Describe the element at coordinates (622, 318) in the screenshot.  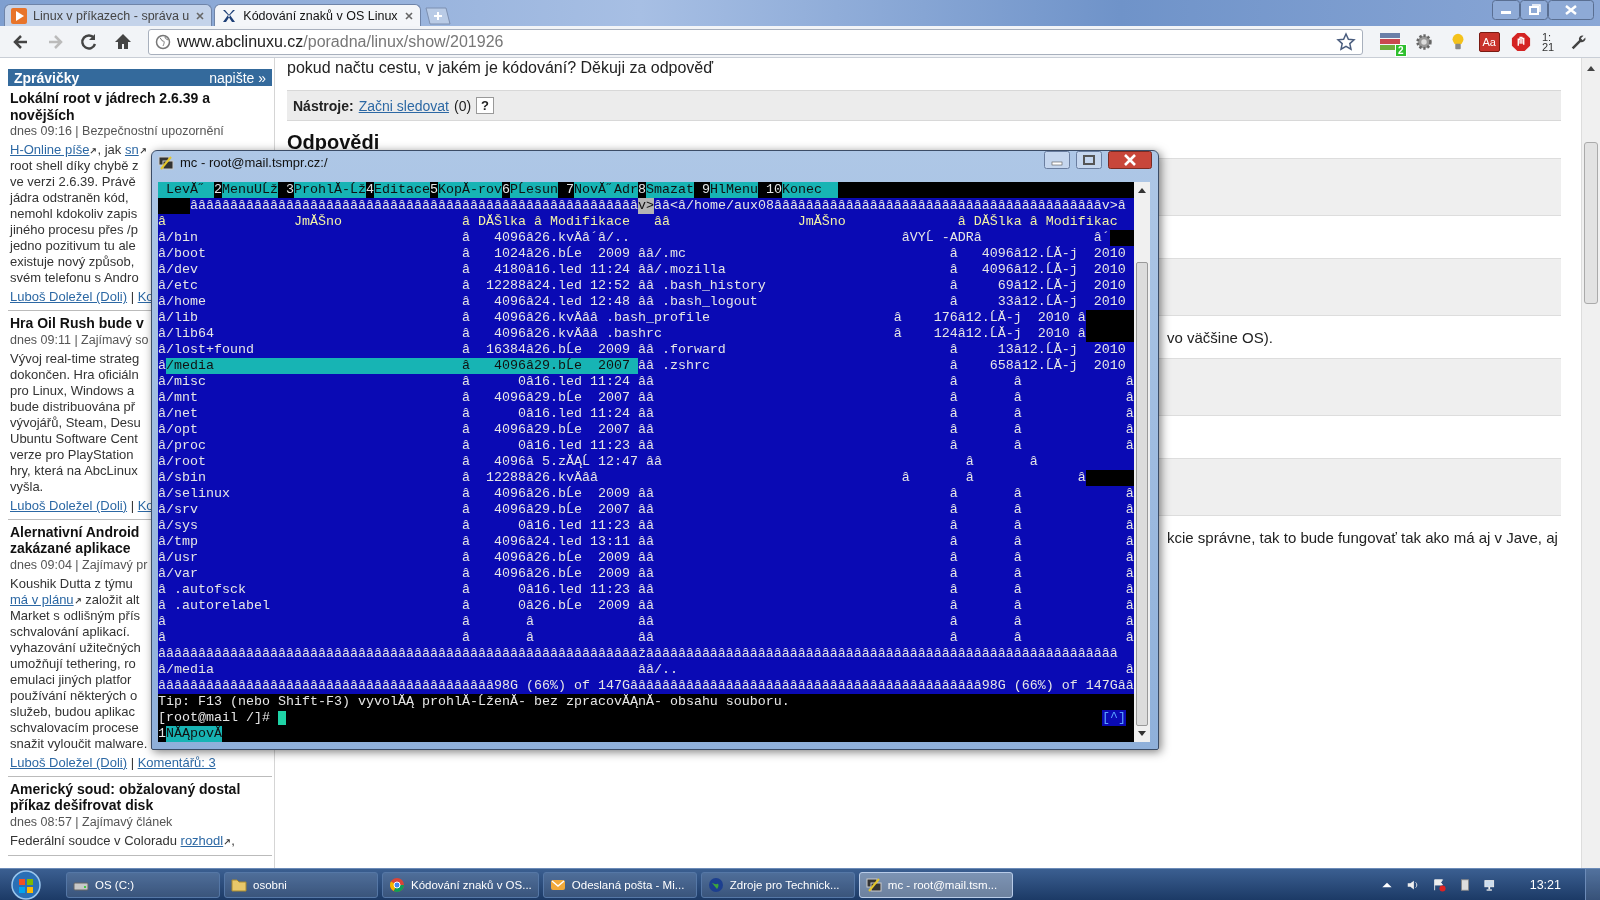
I see `terminal-text: â/lib â 4096â26.kvÄââ .bash_profile â 176â12.ĹĂ-j 2010 â` at that location.